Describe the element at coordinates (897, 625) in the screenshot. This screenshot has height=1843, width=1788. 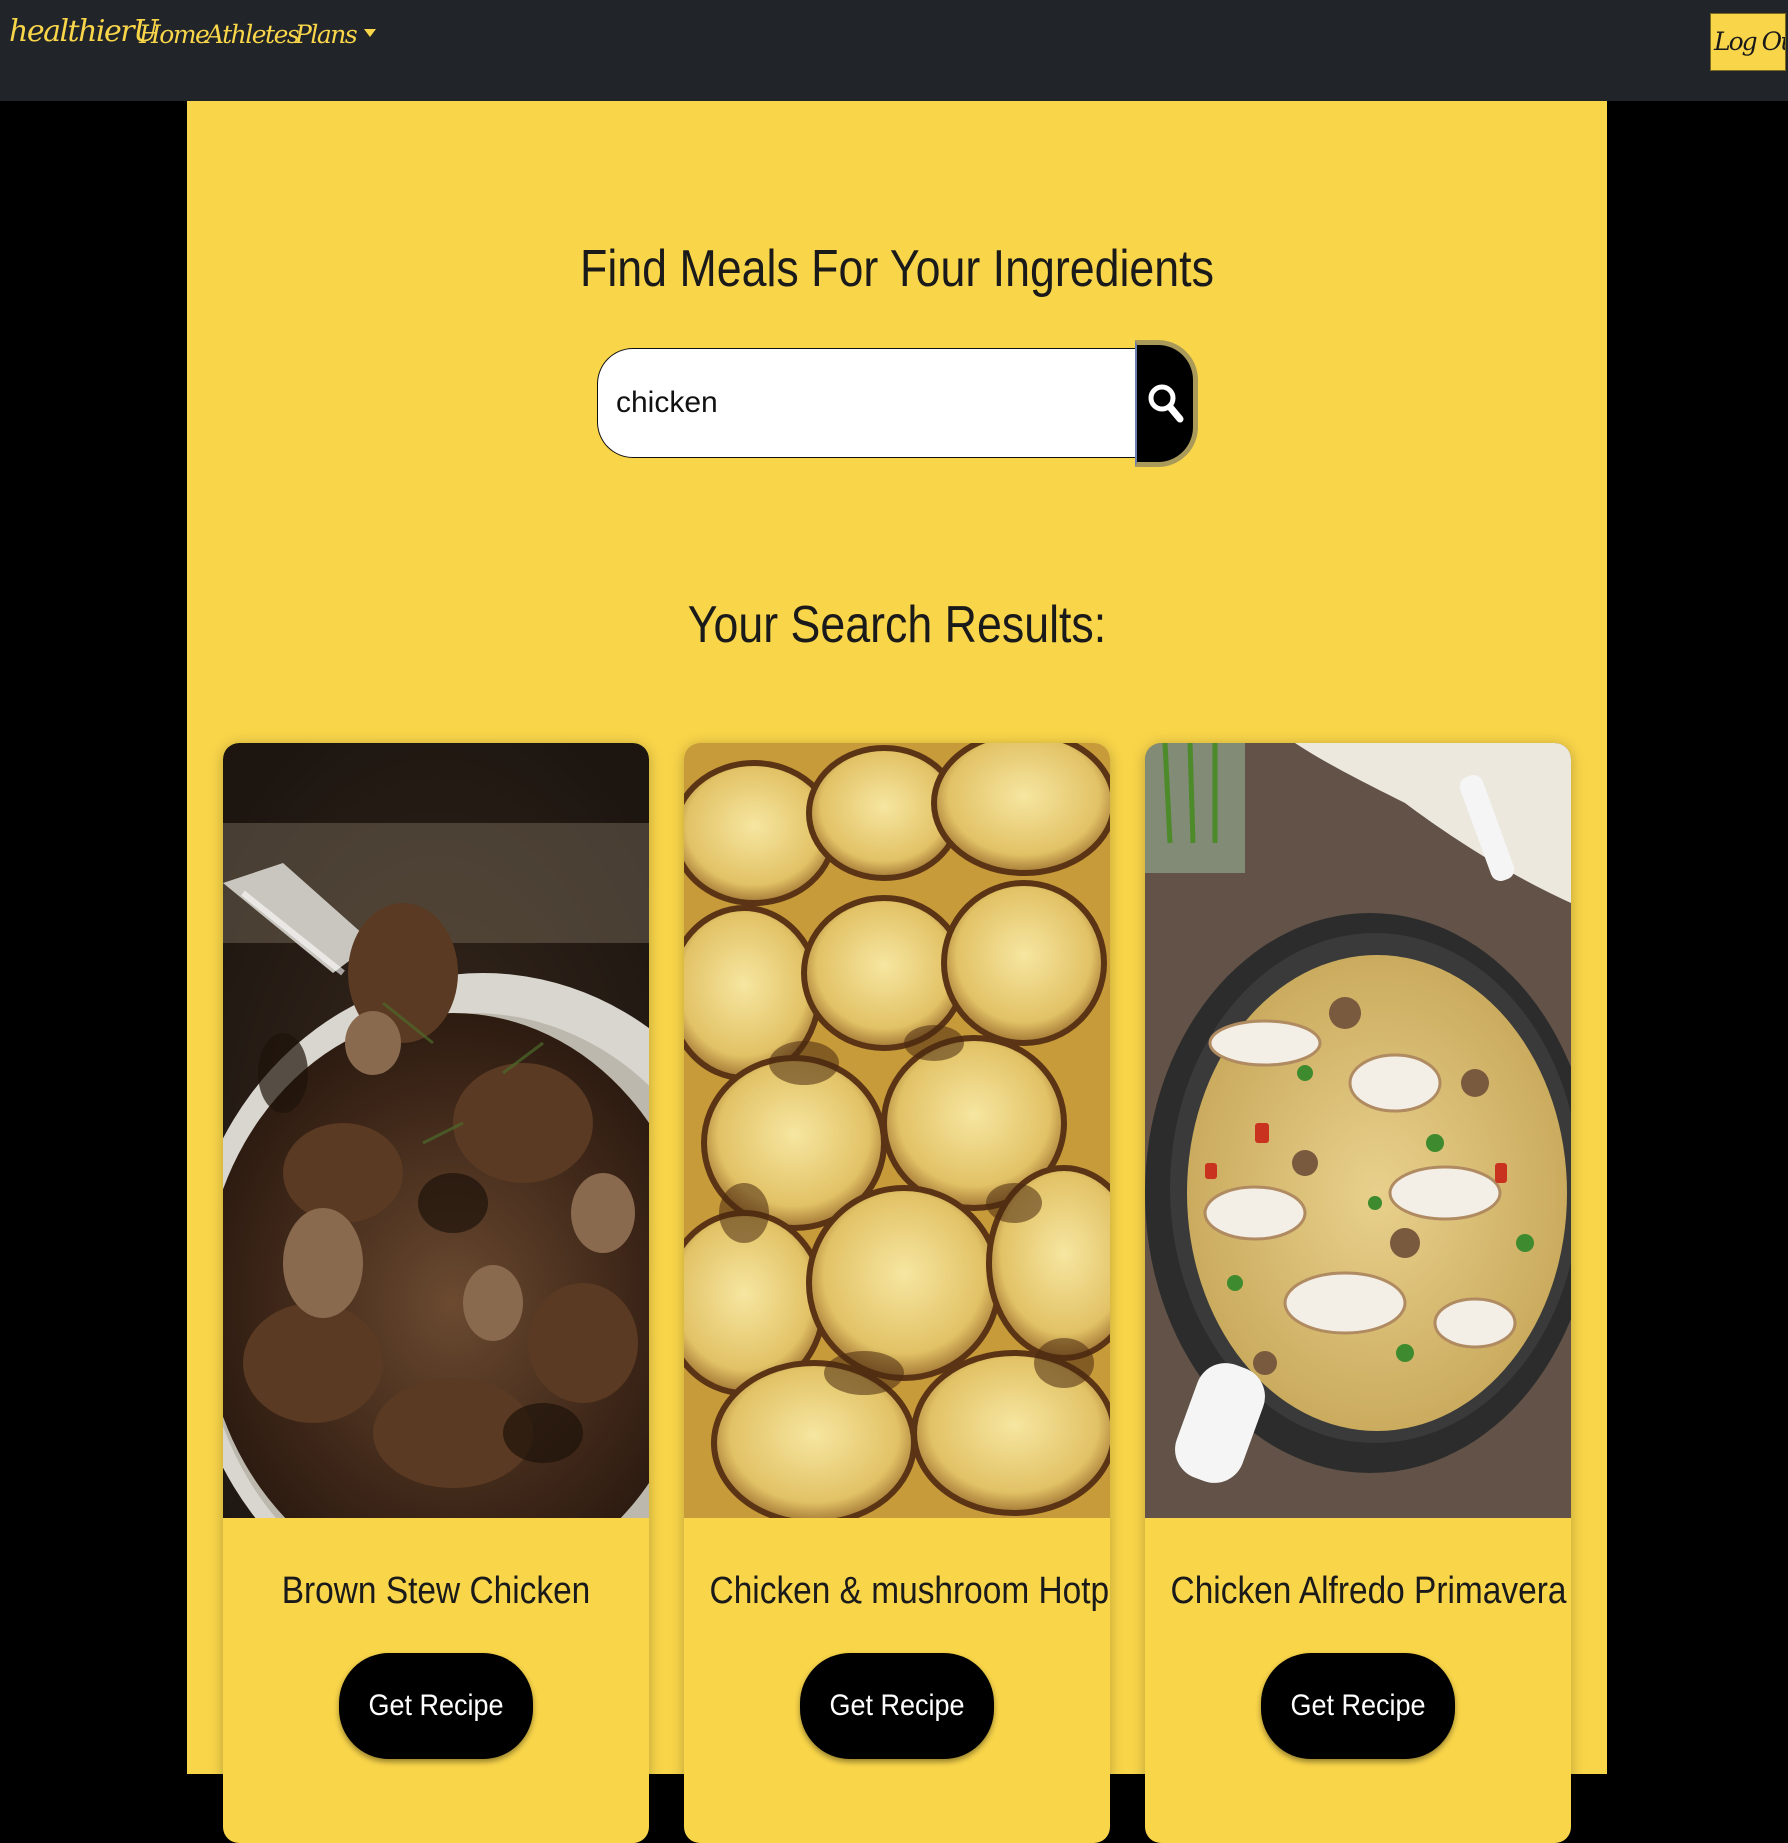
I see `results-heading: Your Search Results:` at that location.